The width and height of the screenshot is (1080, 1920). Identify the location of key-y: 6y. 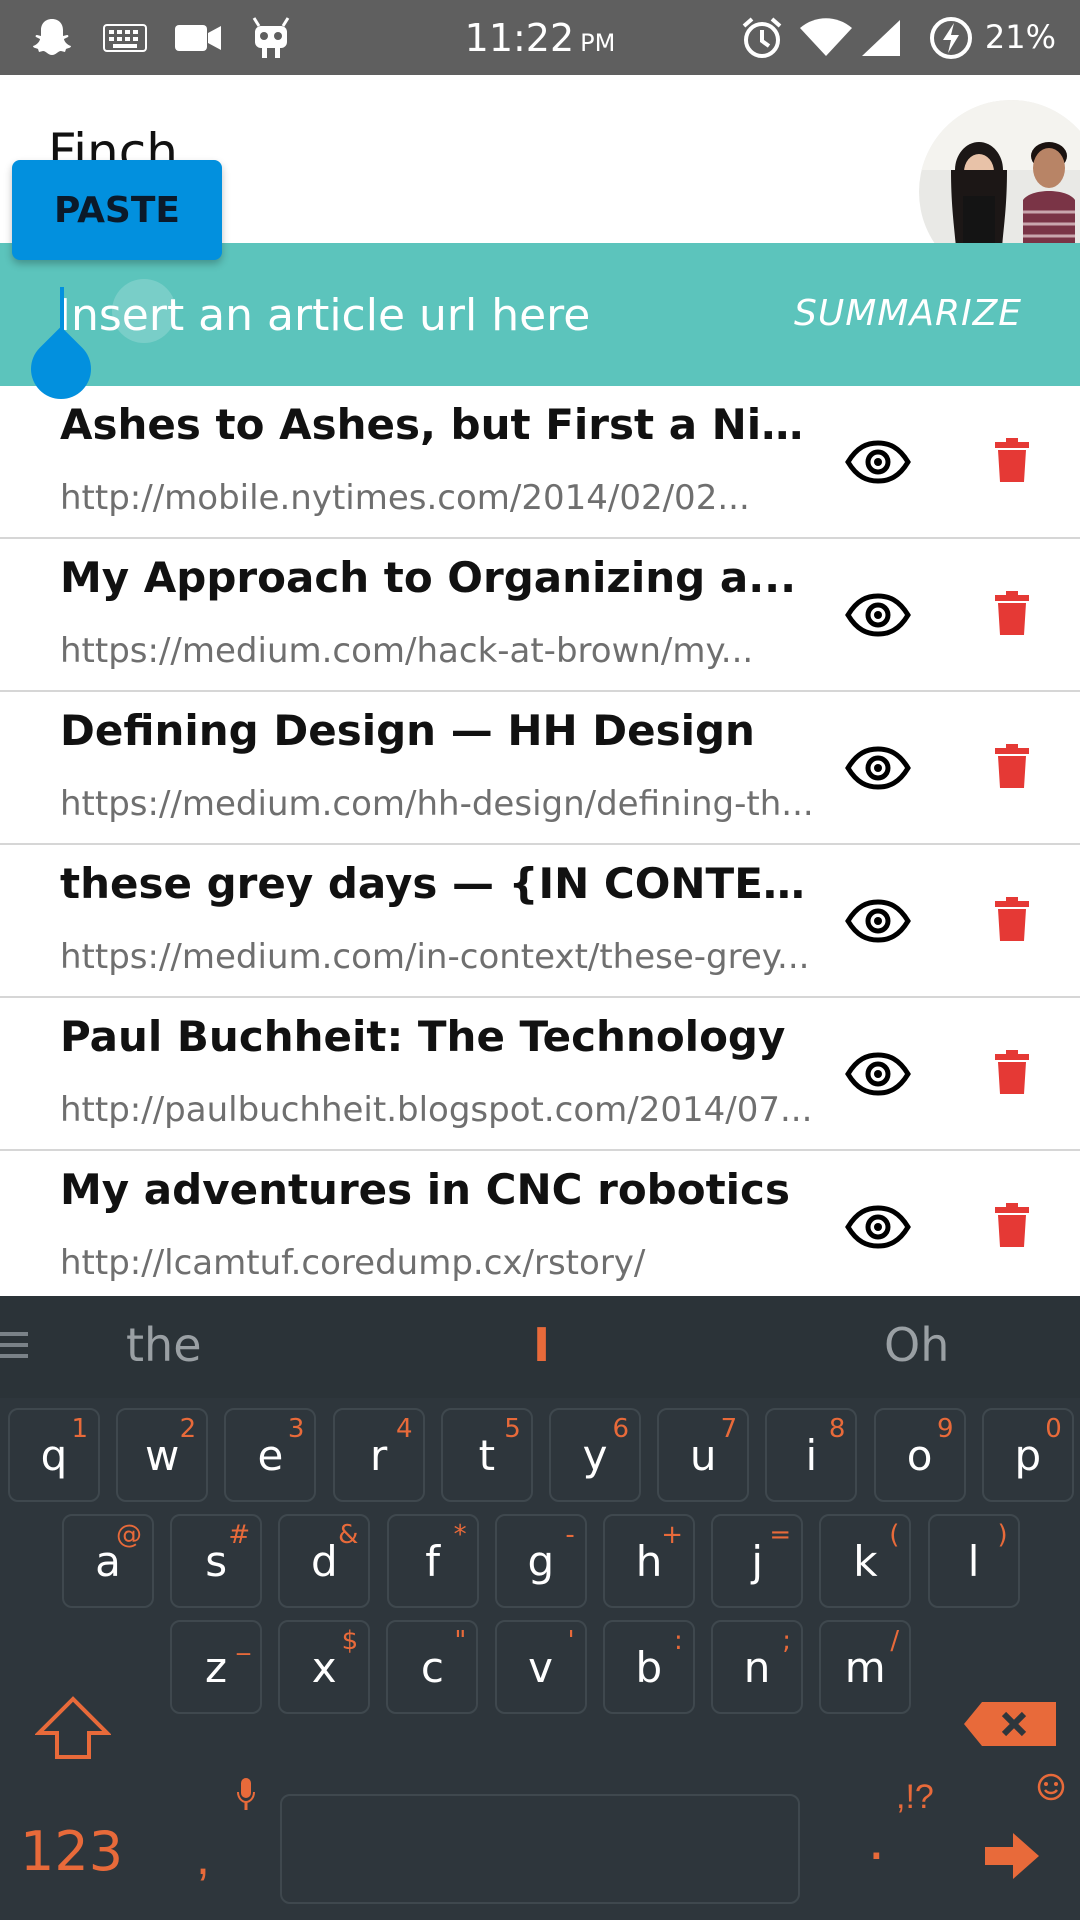
(595, 1455).